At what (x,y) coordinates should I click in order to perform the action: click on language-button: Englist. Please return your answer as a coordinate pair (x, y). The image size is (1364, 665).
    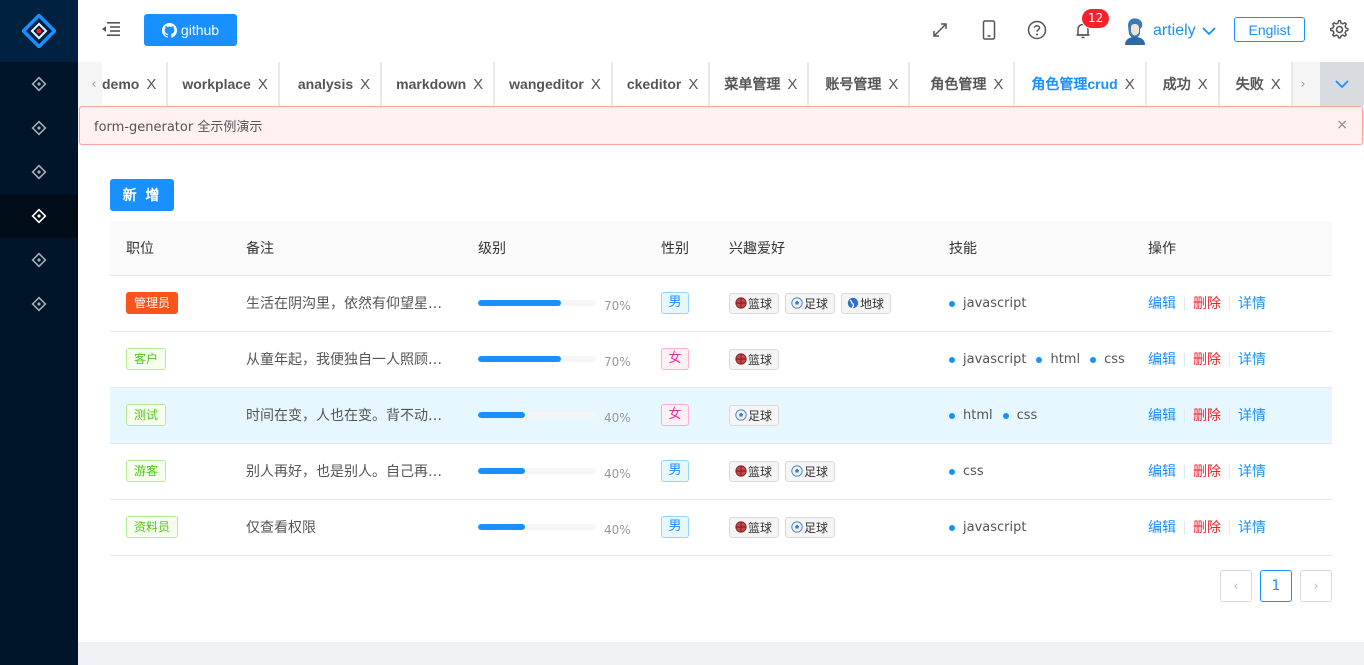
    Looking at the image, I should click on (1269, 29).